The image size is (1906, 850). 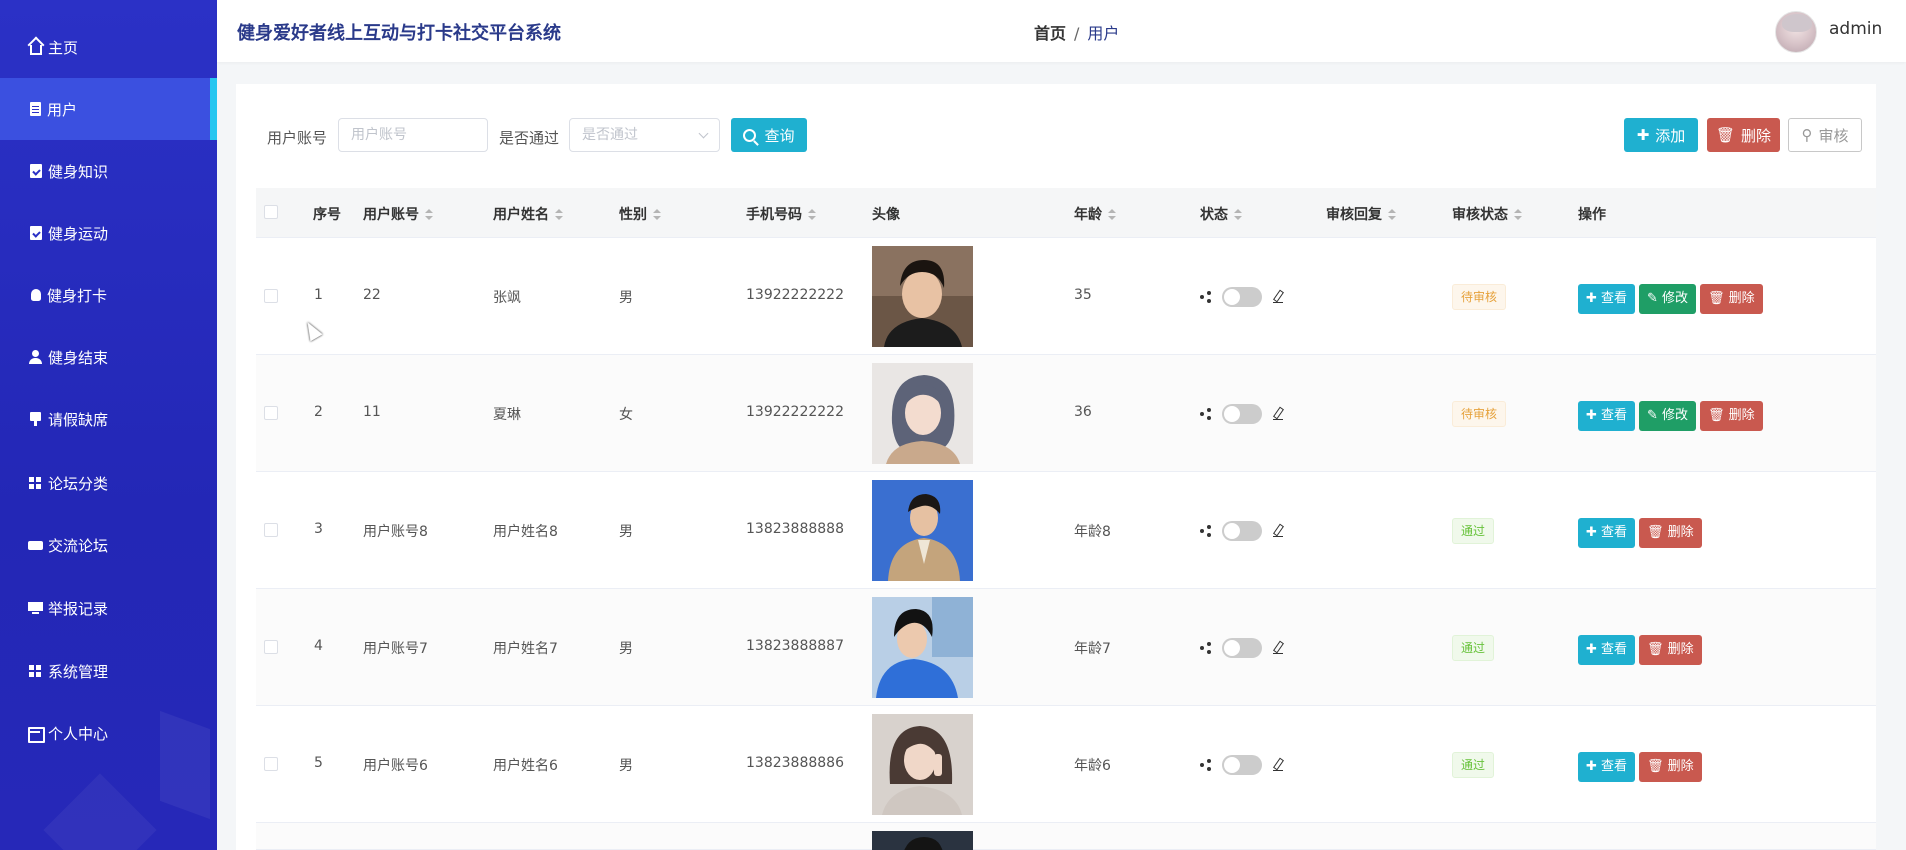 I want to click on approved-select: 是否通过, so click(x=644, y=135).